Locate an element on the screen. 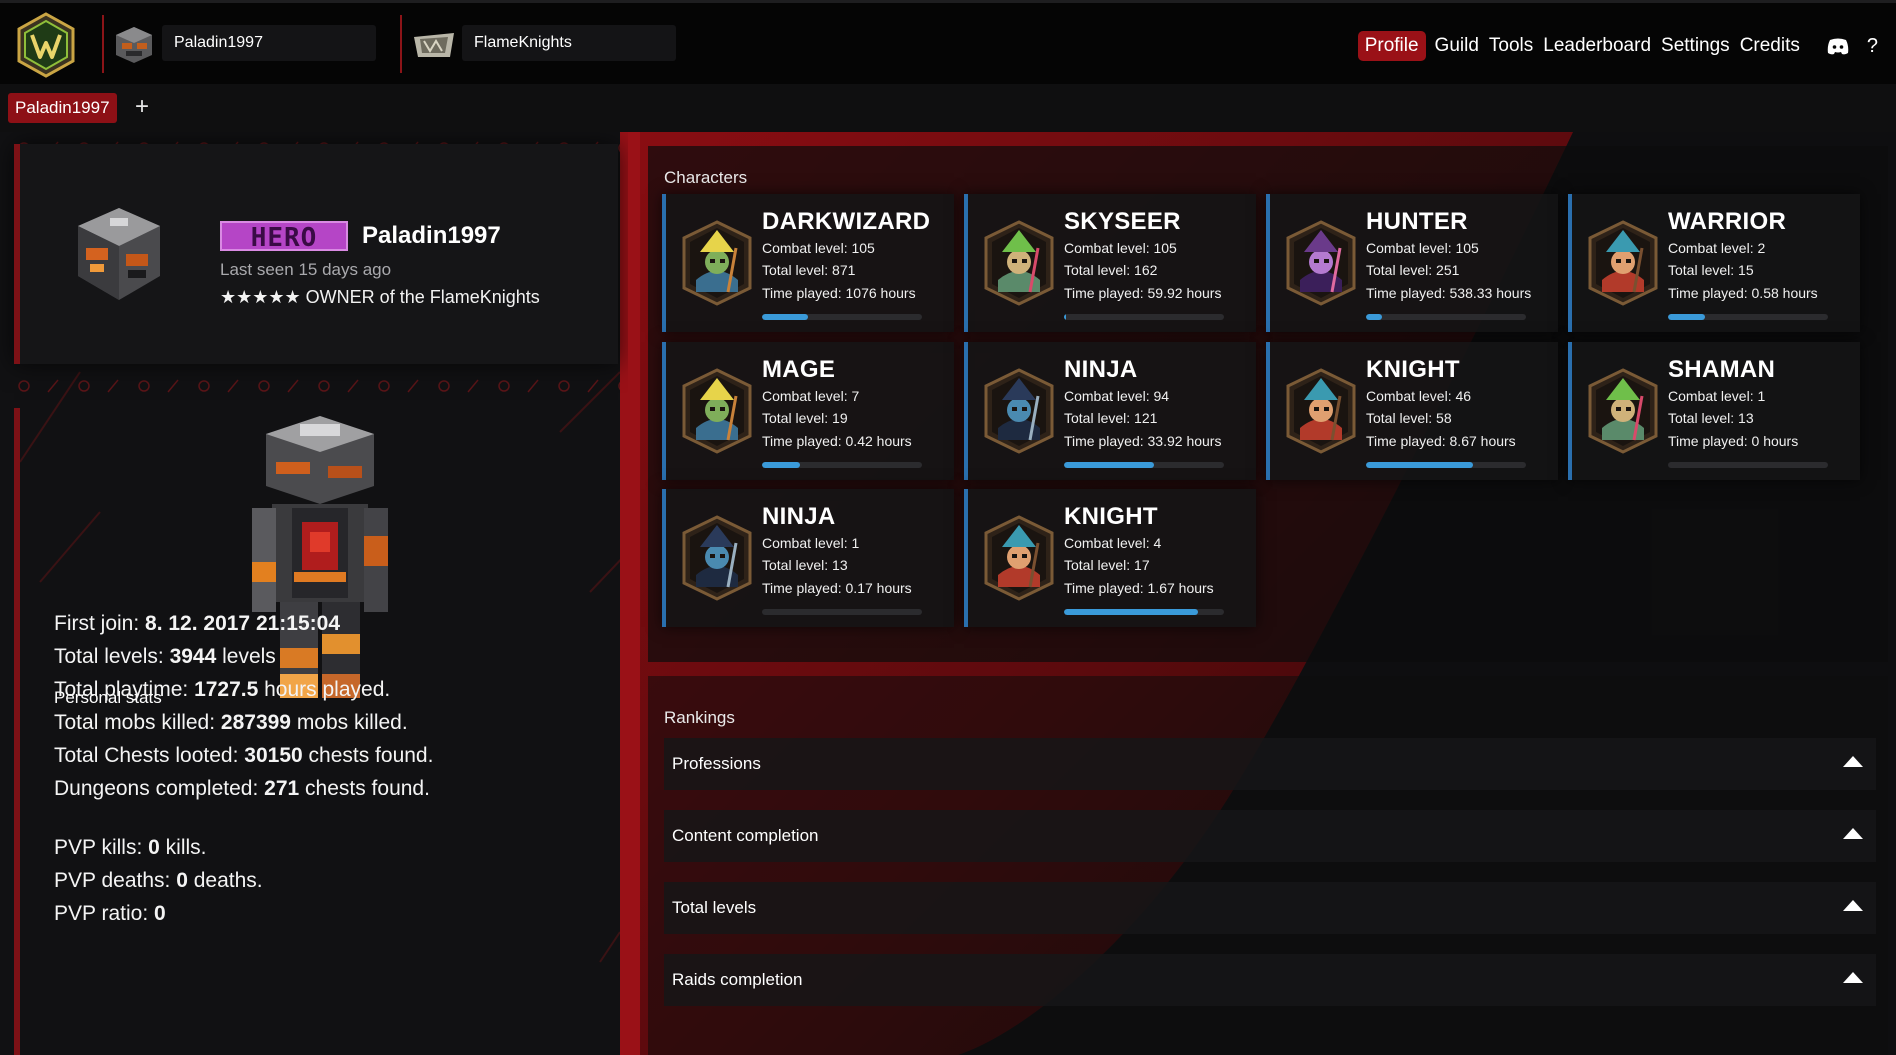  total-level-text: Total level: 17 is located at coordinates (1107, 565).